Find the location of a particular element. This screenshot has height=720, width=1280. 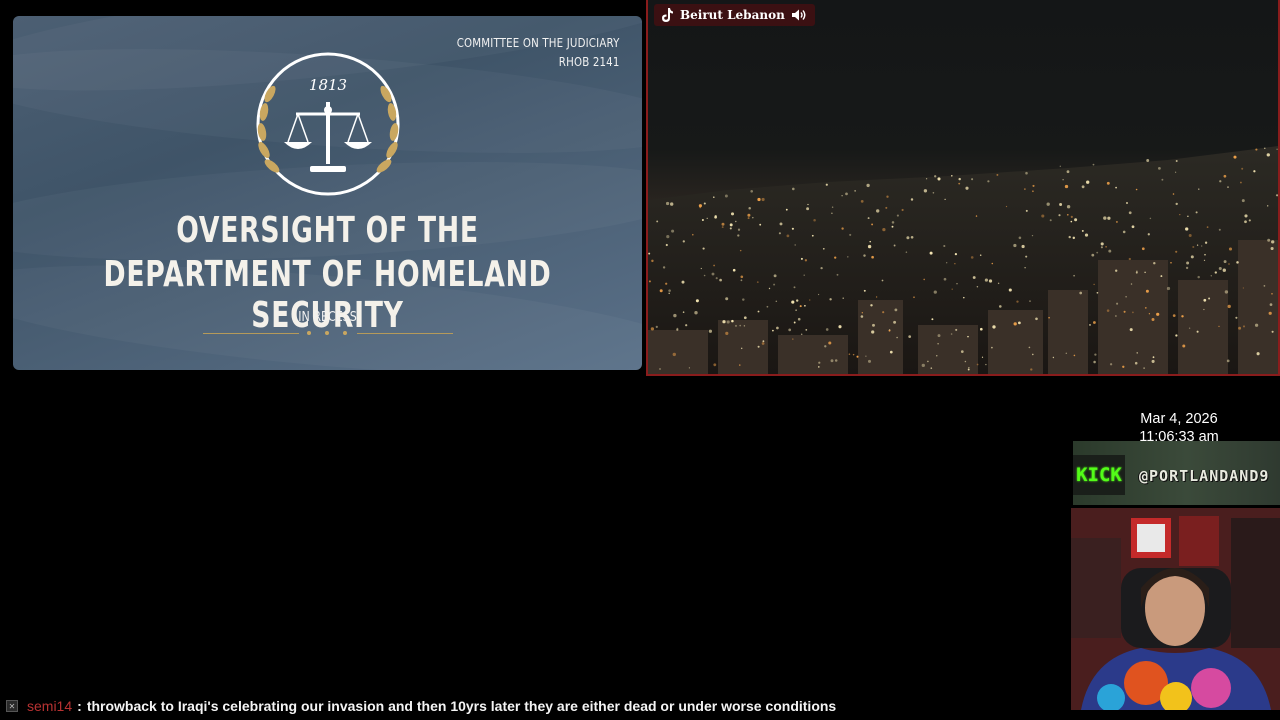

webcam-feed-image is located at coordinates (1175, 609).